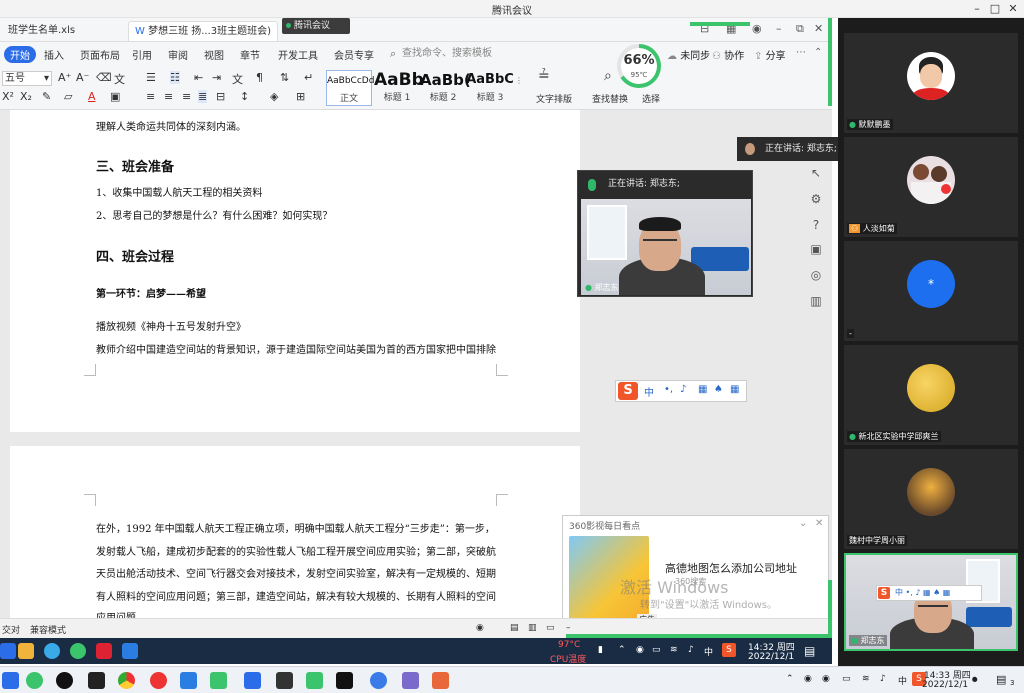  I want to click on style-heading-2: AaBb( 标题 2, so click(445, 88).